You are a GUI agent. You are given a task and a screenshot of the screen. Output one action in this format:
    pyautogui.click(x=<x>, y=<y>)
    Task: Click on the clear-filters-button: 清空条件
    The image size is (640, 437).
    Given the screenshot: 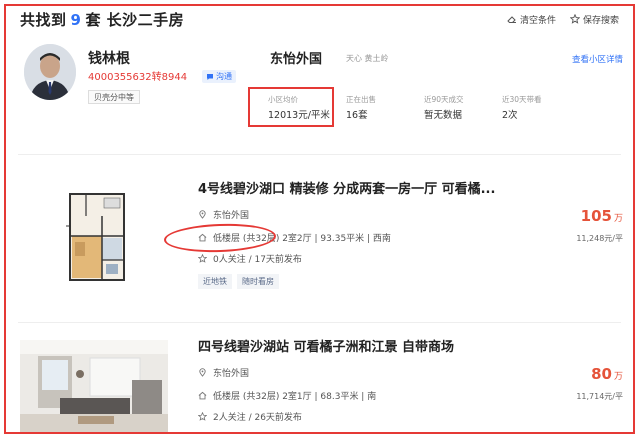 What is the action you would take?
    pyautogui.click(x=531, y=19)
    